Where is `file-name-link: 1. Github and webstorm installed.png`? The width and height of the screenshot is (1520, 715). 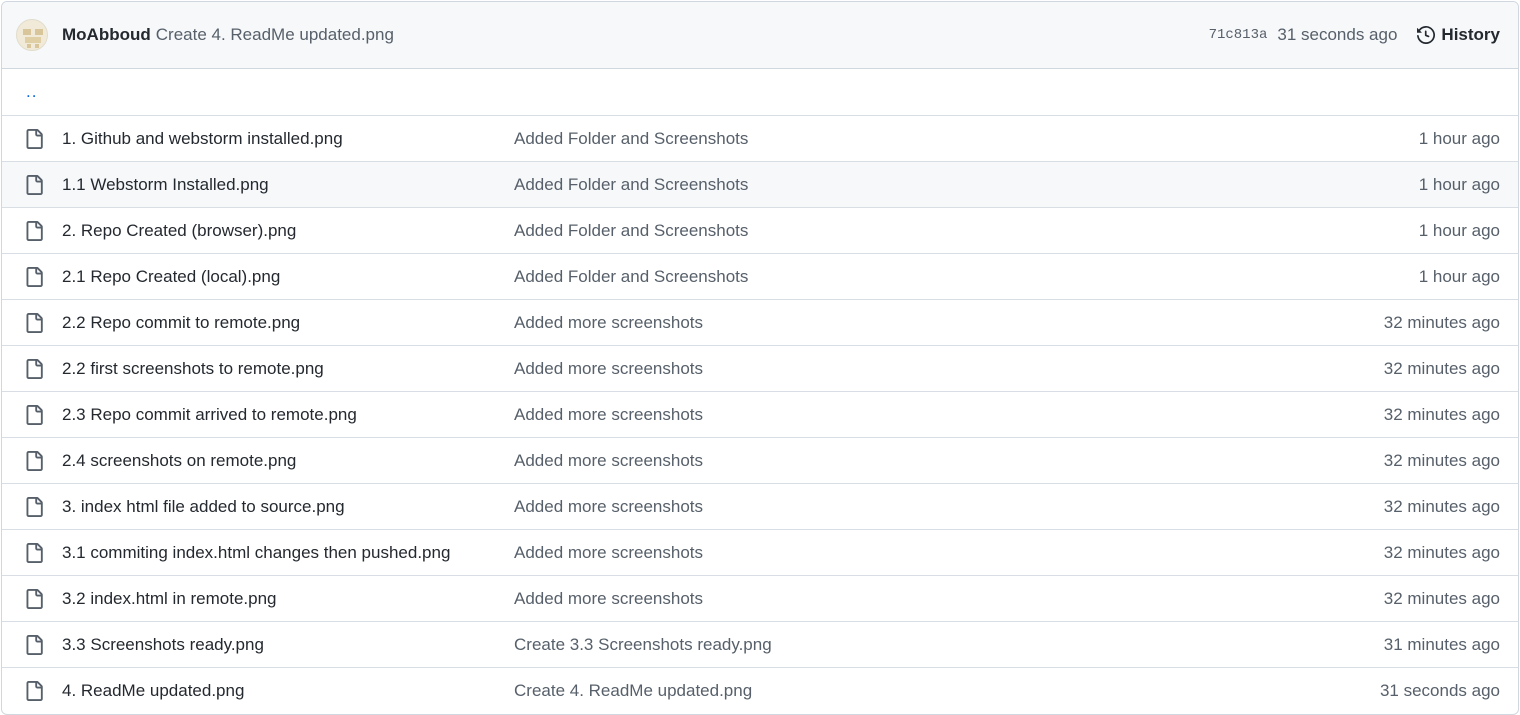 file-name-link: 1. Github and webstorm installed.png is located at coordinates (288, 139).